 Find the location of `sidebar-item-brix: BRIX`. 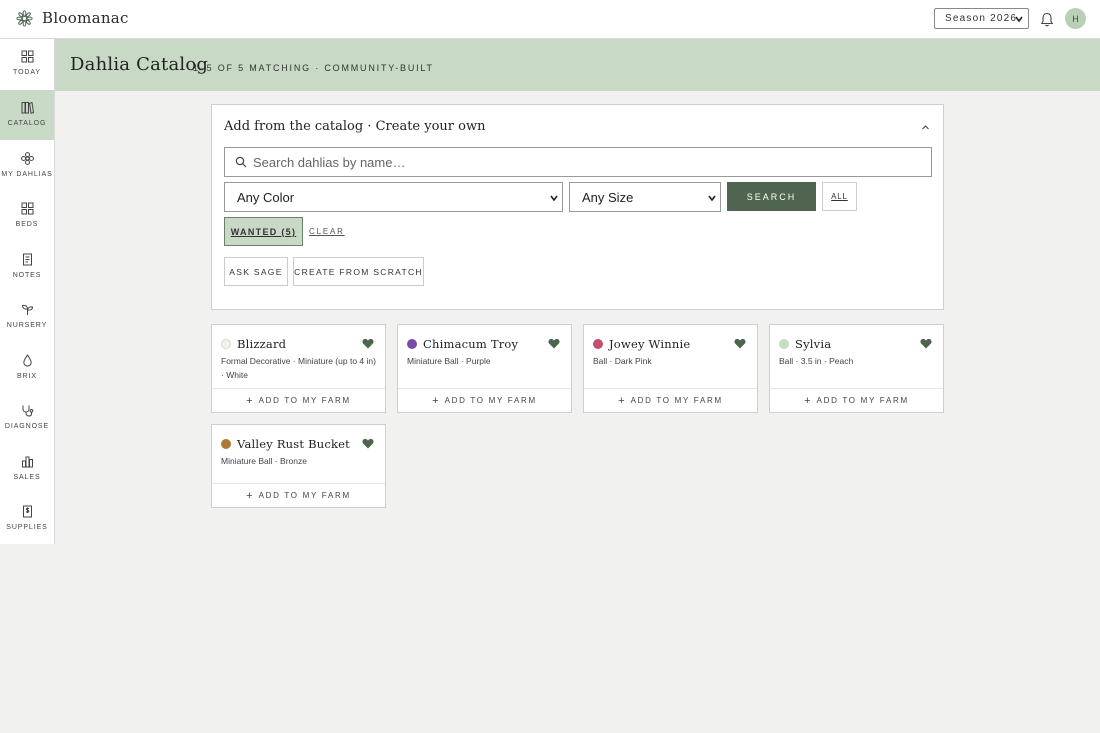

sidebar-item-brix: BRIX is located at coordinates (27, 368).